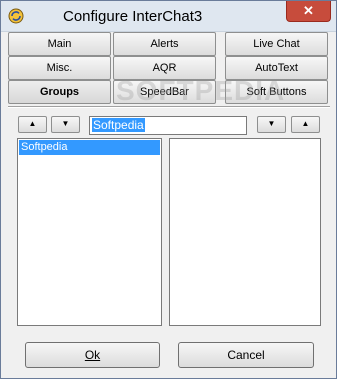 The width and height of the screenshot is (337, 379). I want to click on move-up-button-left: ▲, so click(32, 124).